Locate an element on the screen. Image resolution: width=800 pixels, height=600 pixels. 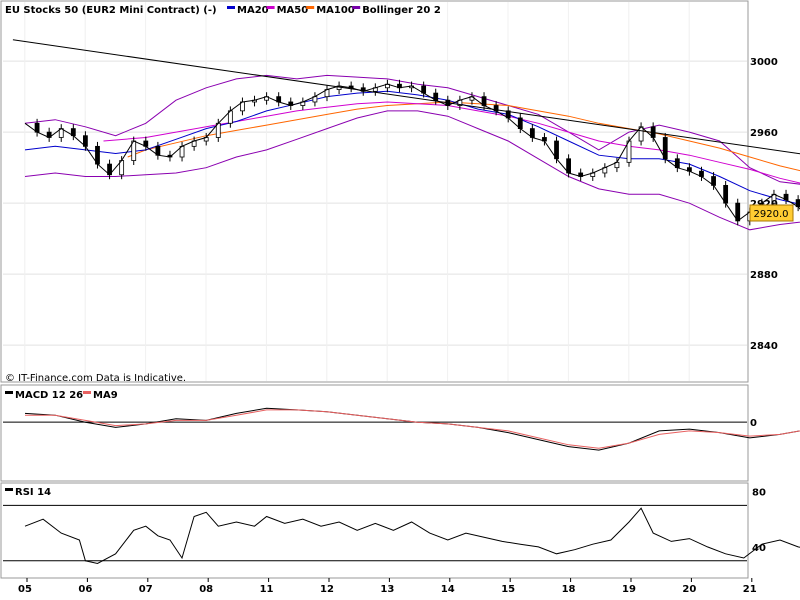
chart-title: EU Stocks 50 (EUR2 Mini Contract) (-) is located at coordinates (111, 10).